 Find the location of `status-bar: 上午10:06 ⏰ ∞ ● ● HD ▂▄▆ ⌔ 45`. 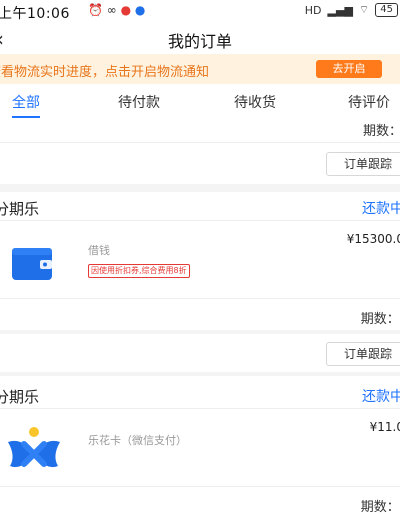

status-bar: 上午10:06 ⏰ ∞ ● ● HD ▂▄▆ ⌔ 45 is located at coordinates (200, 12).